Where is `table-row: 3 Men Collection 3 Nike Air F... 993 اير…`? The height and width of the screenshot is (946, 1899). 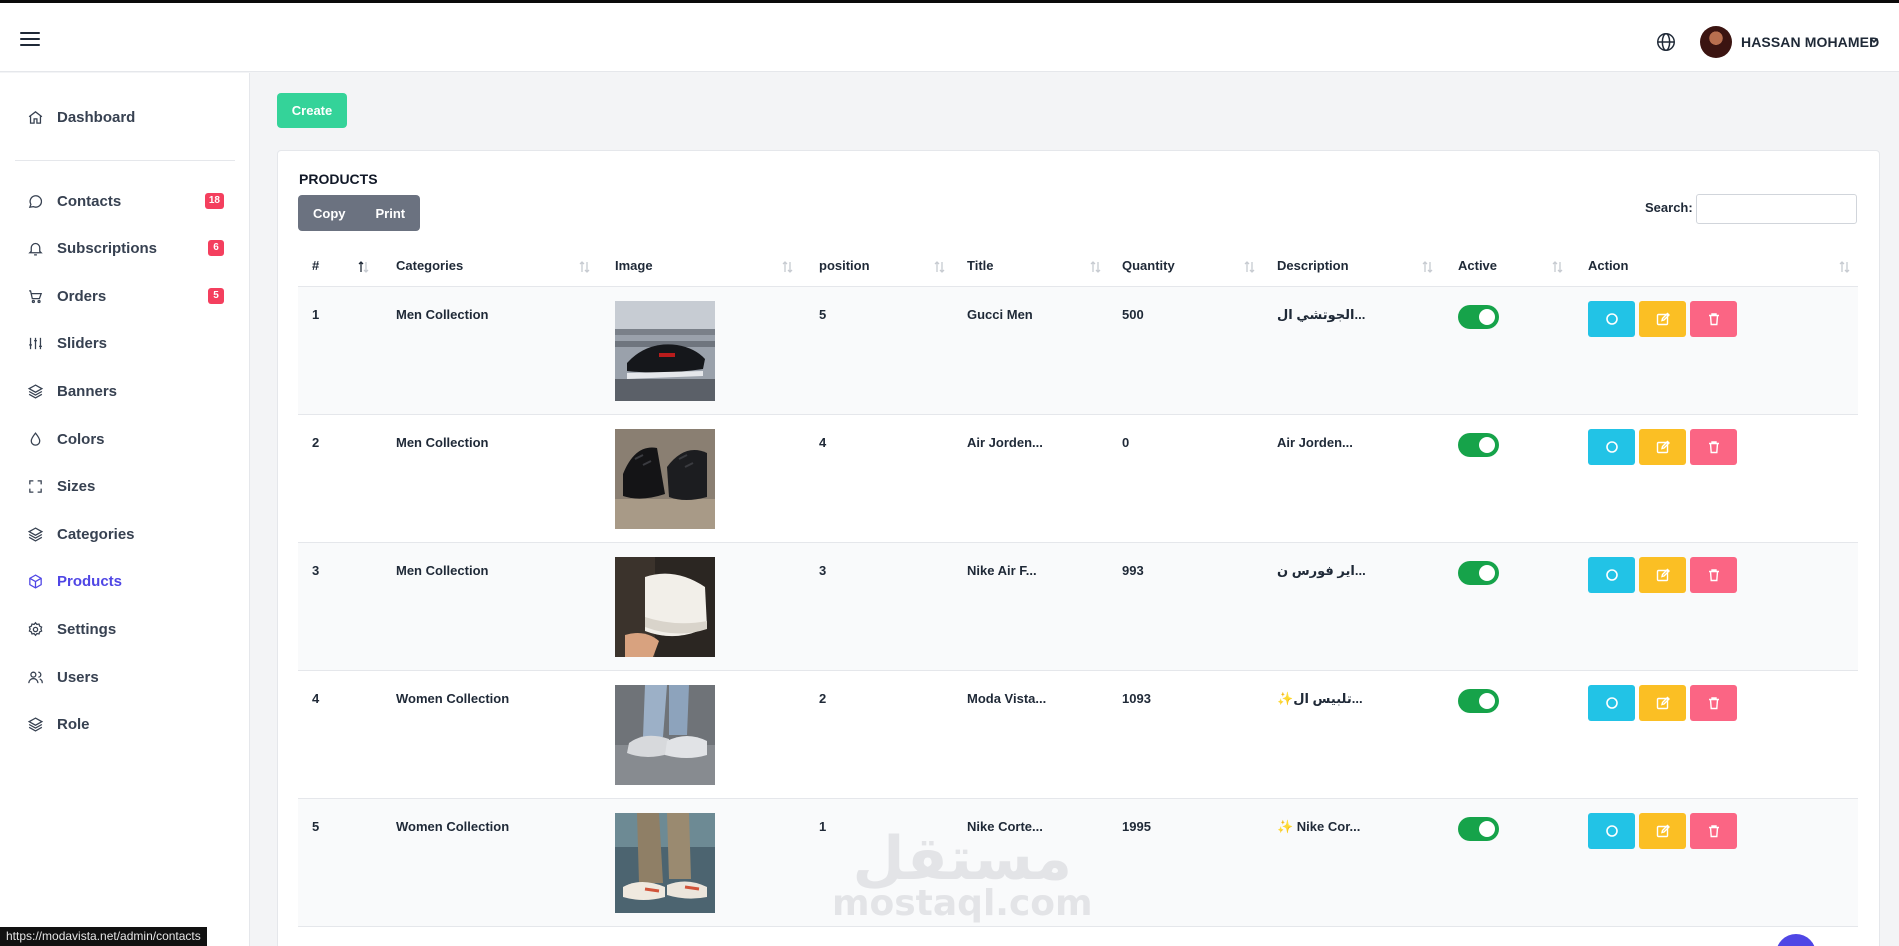 table-row: 3 Men Collection 3 Nike Air F... 993 اير… is located at coordinates (1078, 607).